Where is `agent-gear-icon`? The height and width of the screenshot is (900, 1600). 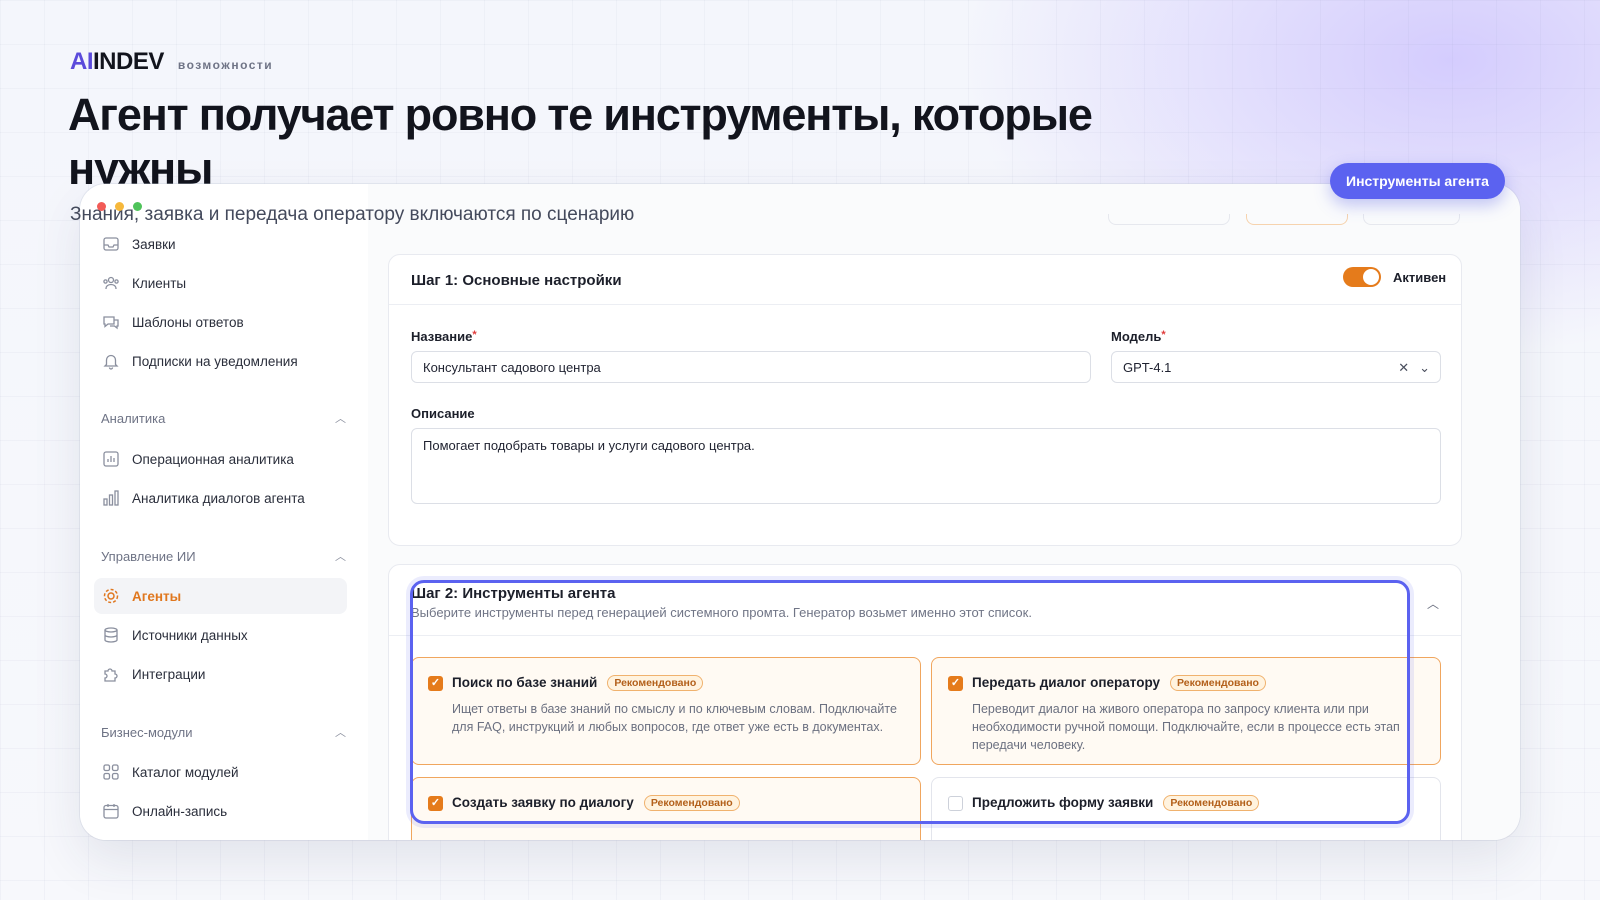 agent-gear-icon is located at coordinates (111, 596).